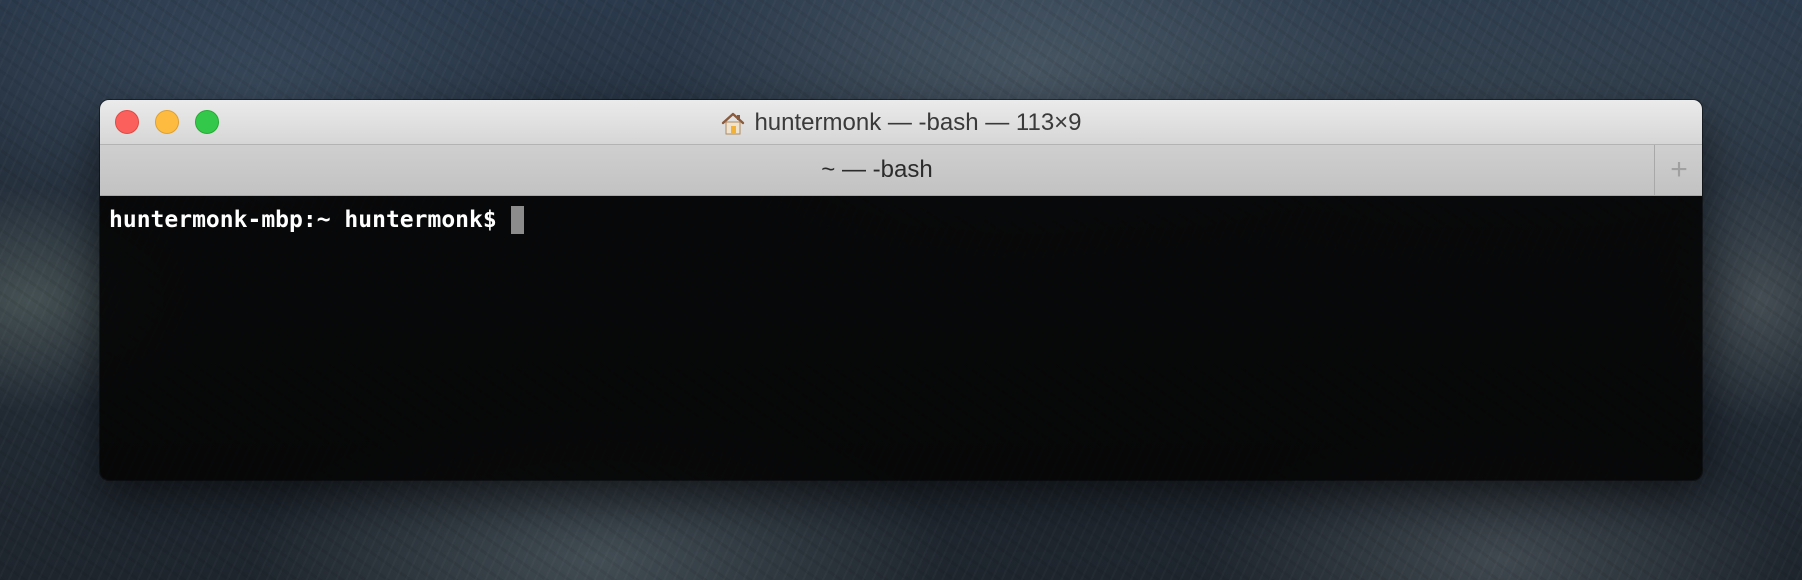 This screenshot has height=580, width=1802. I want to click on tab-bash: ~ — -bash, so click(877, 170).